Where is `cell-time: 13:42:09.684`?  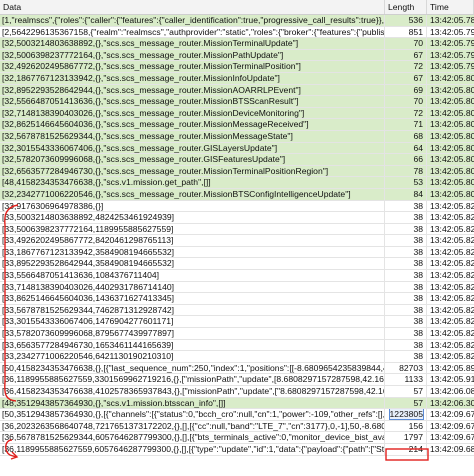
cell-time: 13:42:09.684 is located at coordinates (452, 448).